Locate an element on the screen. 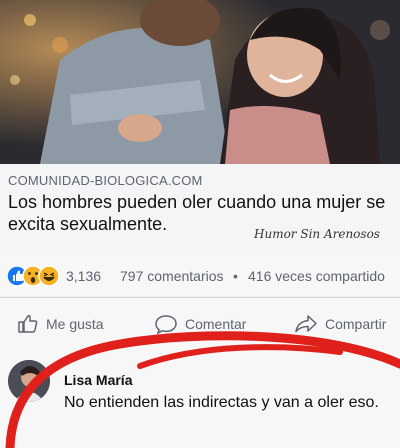  share-button: Compartir is located at coordinates (340, 324).